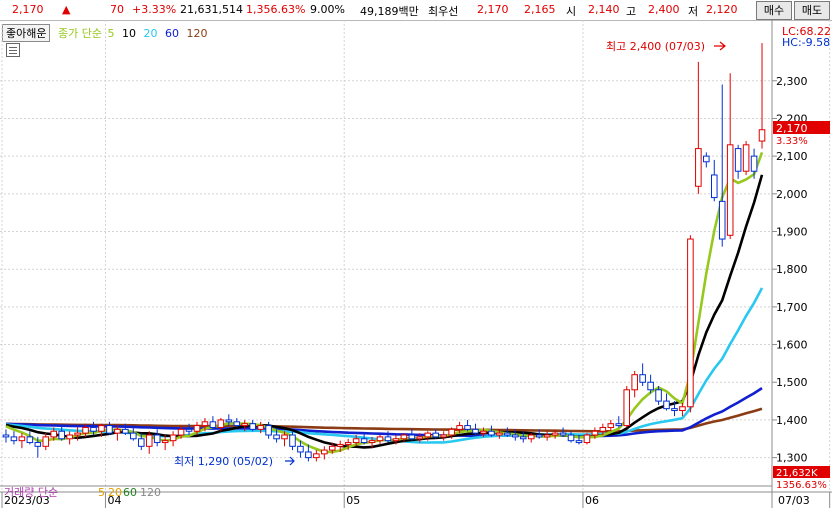  What do you see at coordinates (792, 420) in the screenshot?
I see `tick-label-y: 1,400` at bounding box center [792, 420].